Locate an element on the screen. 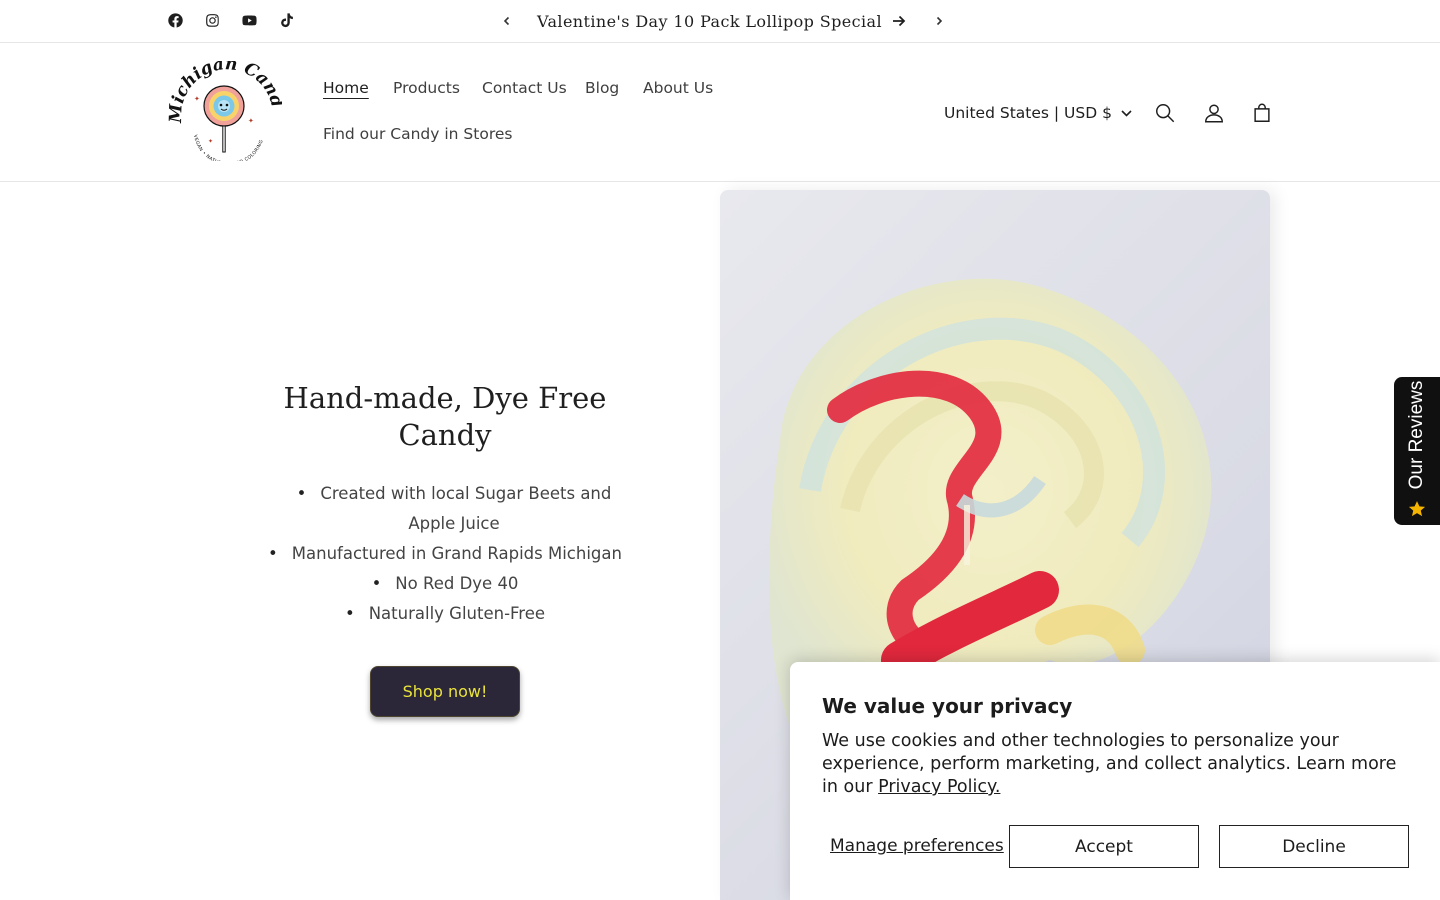  announcement-bar: Valentine's Day 10 Pack Lollipop Special is located at coordinates (720, 21).